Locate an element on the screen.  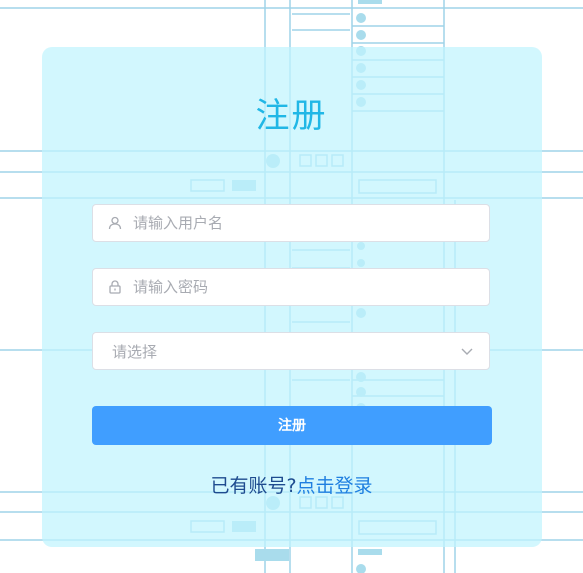
login-prompt-text: 已有账号? is located at coordinates (253, 486).